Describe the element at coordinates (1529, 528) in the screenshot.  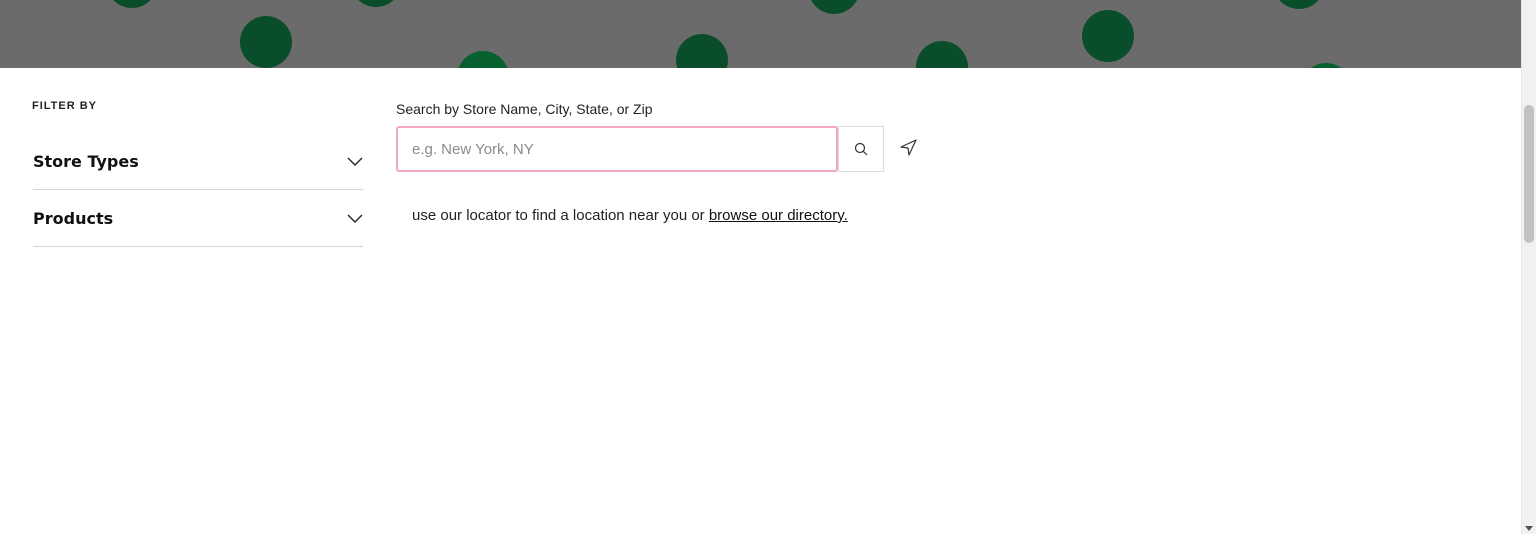
I see `scroll-down-arrow-icon` at that location.